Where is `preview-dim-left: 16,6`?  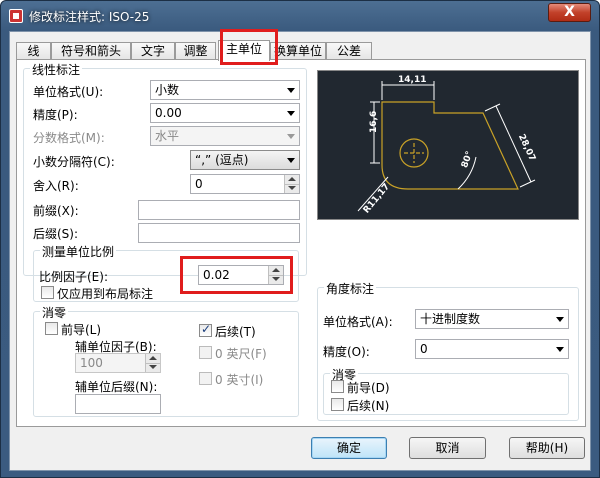
preview-dim-left: 16,6 is located at coordinates (374, 122).